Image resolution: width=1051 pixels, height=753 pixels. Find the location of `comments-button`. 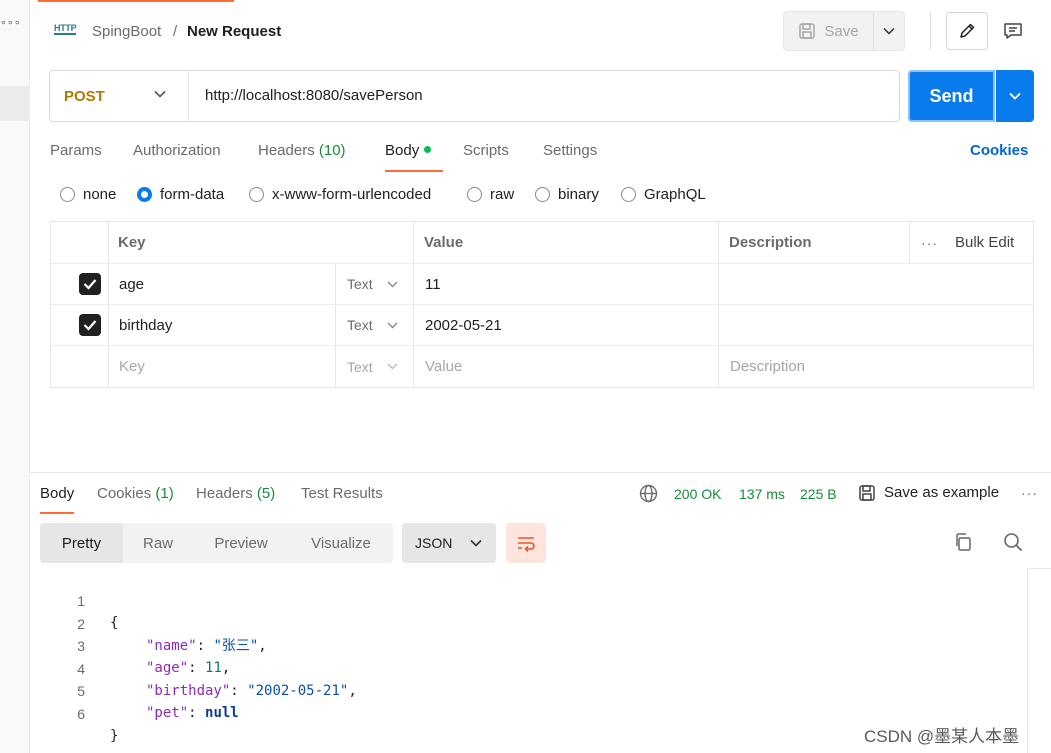

comments-button is located at coordinates (1013, 31).